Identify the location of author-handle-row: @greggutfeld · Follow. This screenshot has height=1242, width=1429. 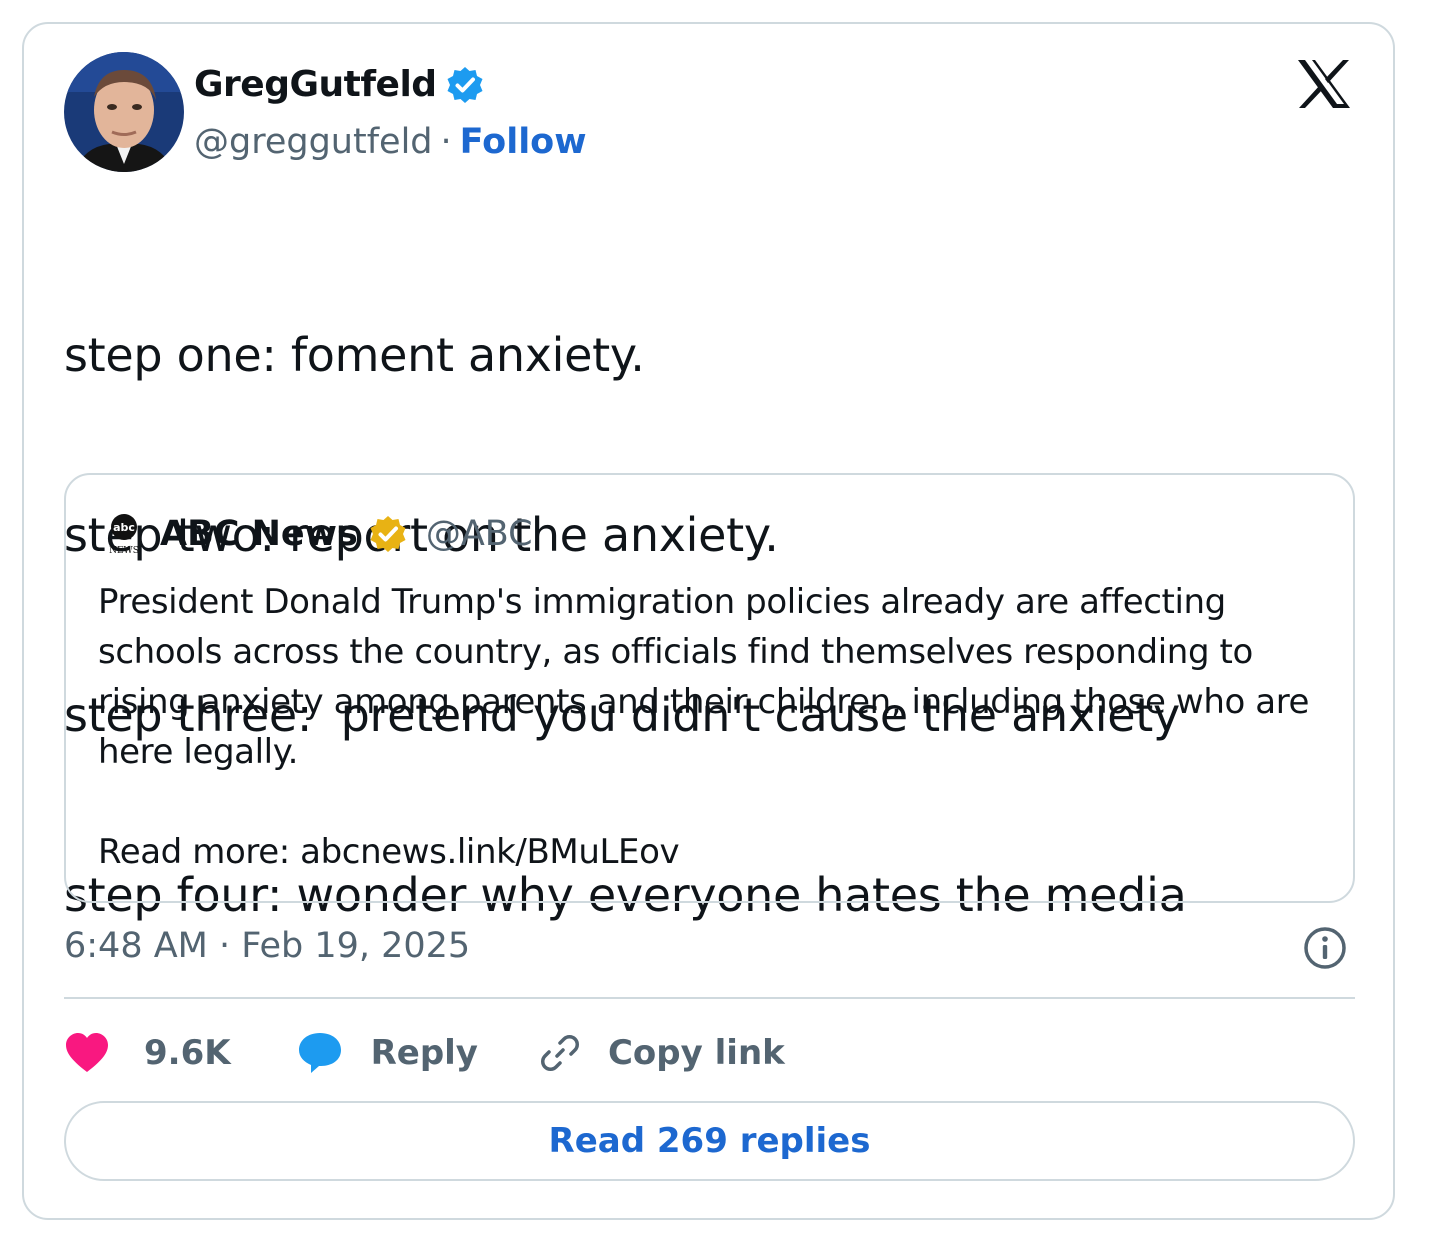
(390, 142).